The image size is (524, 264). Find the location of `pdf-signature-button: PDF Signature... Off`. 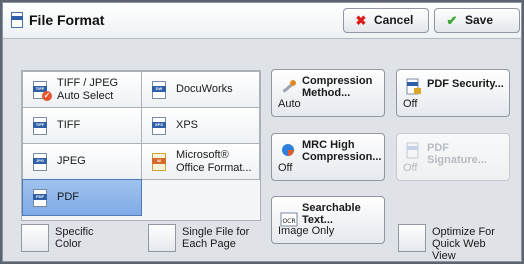

pdf-signature-button: PDF Signature... Off is located at coordinates (453, 157).